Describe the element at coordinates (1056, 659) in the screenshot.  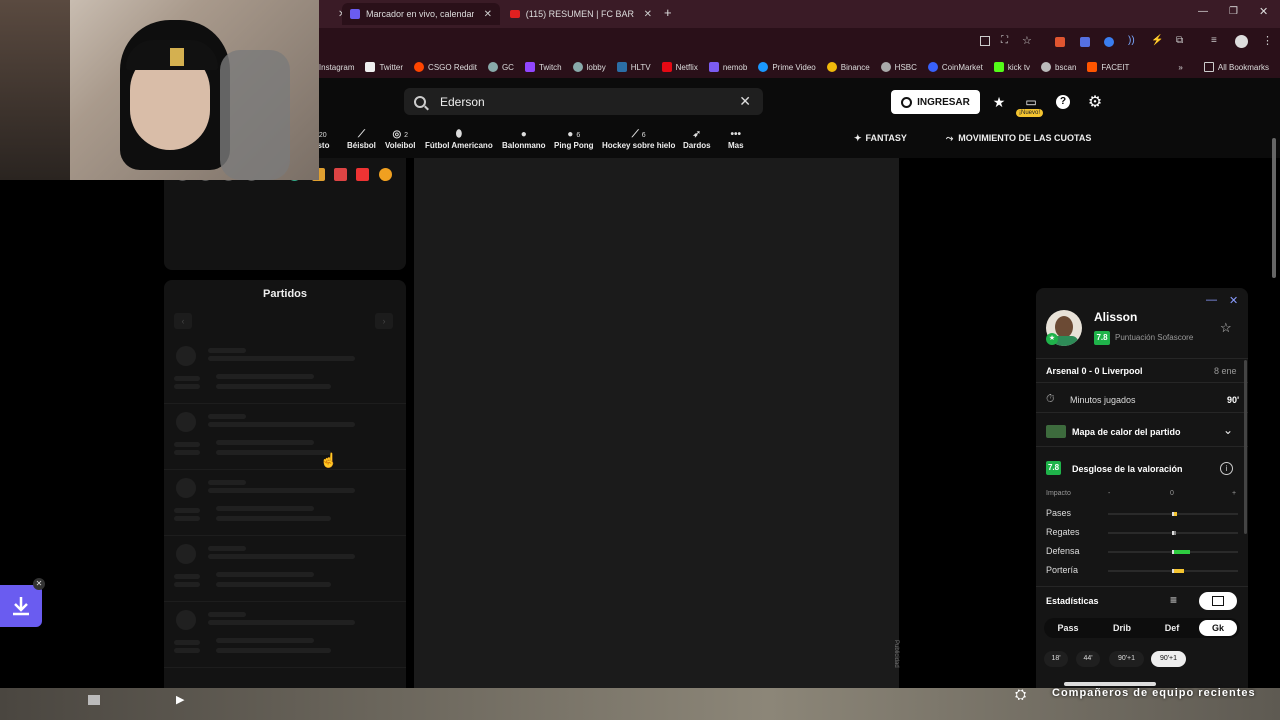
I see `minute-filter: 18'` at that location.